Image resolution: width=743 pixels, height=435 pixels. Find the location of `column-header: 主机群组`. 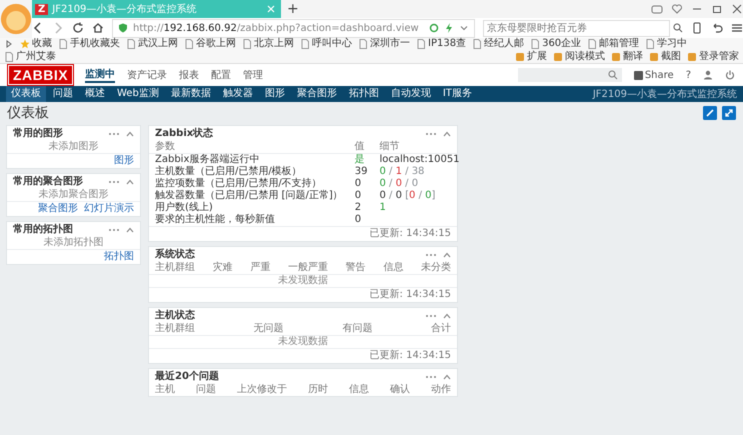

column-header: 主机群组 is located at coordinates (175, 329).